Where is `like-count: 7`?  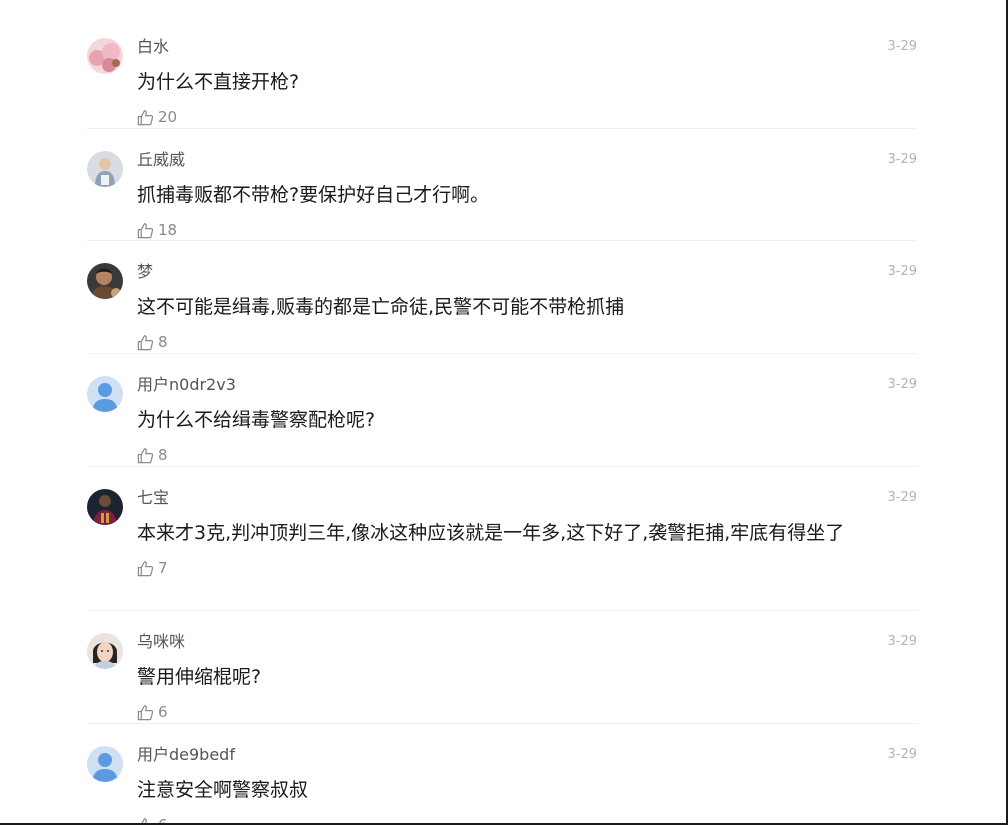
like-count: 7 is located at coordinates (163, 568).